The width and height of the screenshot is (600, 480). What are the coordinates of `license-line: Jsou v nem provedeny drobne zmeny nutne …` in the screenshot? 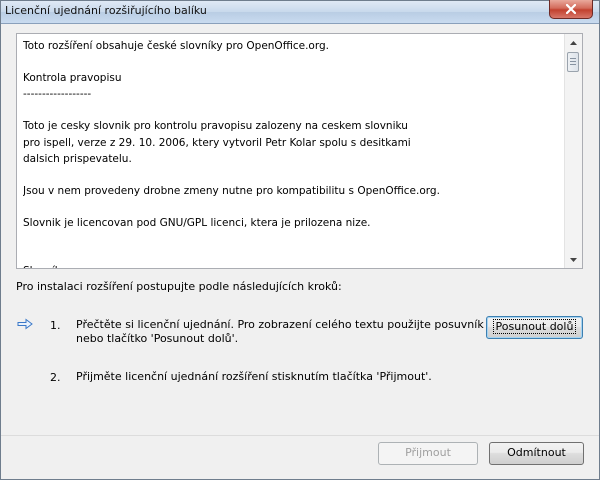 It's located at (231, 190).